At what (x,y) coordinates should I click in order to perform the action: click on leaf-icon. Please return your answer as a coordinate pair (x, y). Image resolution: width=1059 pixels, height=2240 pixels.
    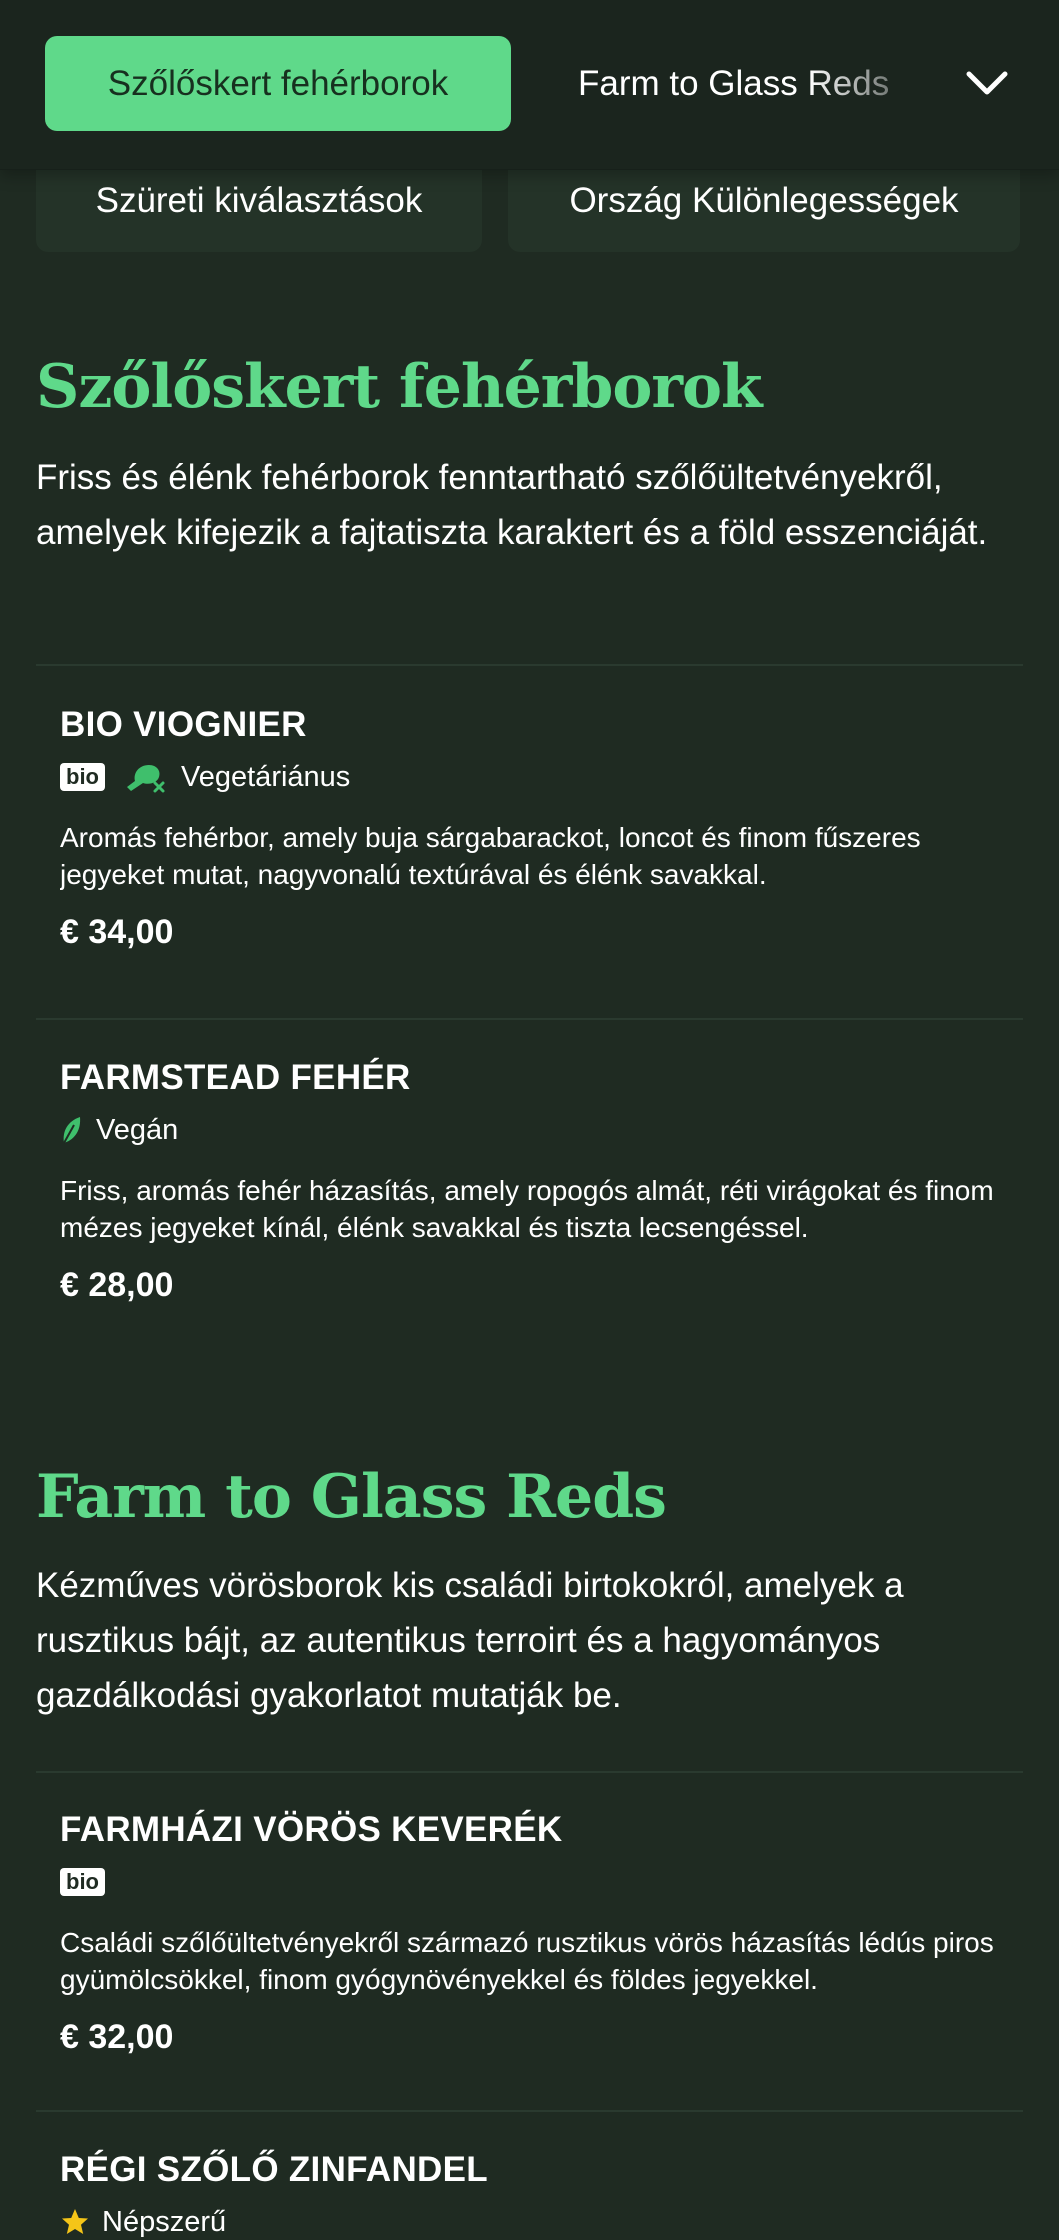
    Looking at the image, I should click on (72, 1130).